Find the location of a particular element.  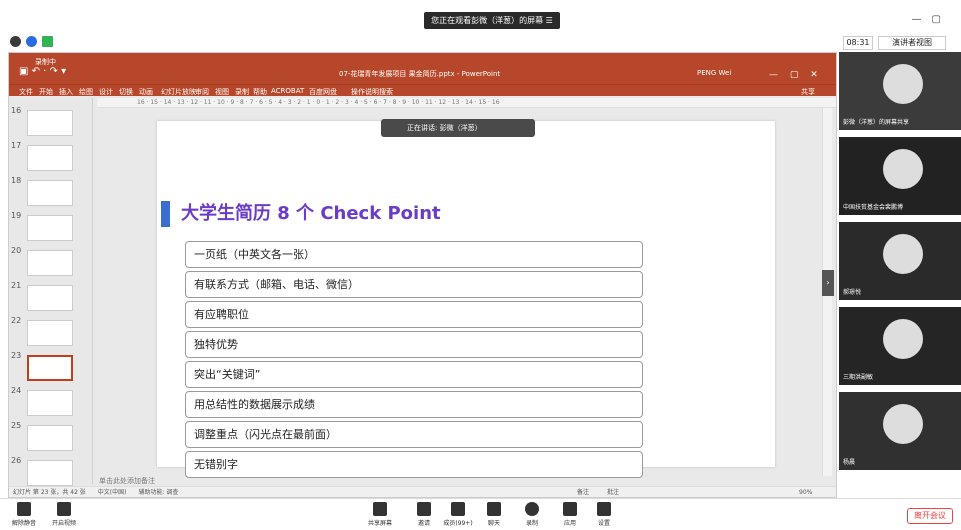

ribbon-tab: 设计 is located at coordinates (106, 92).